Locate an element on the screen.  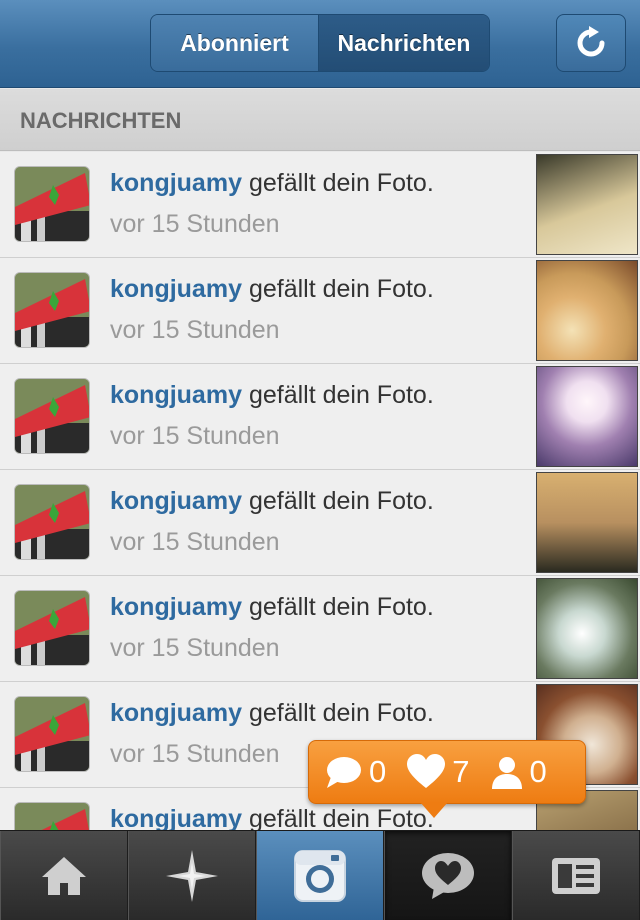
tab-following: Abonniert is located at coordinates (235, 43).